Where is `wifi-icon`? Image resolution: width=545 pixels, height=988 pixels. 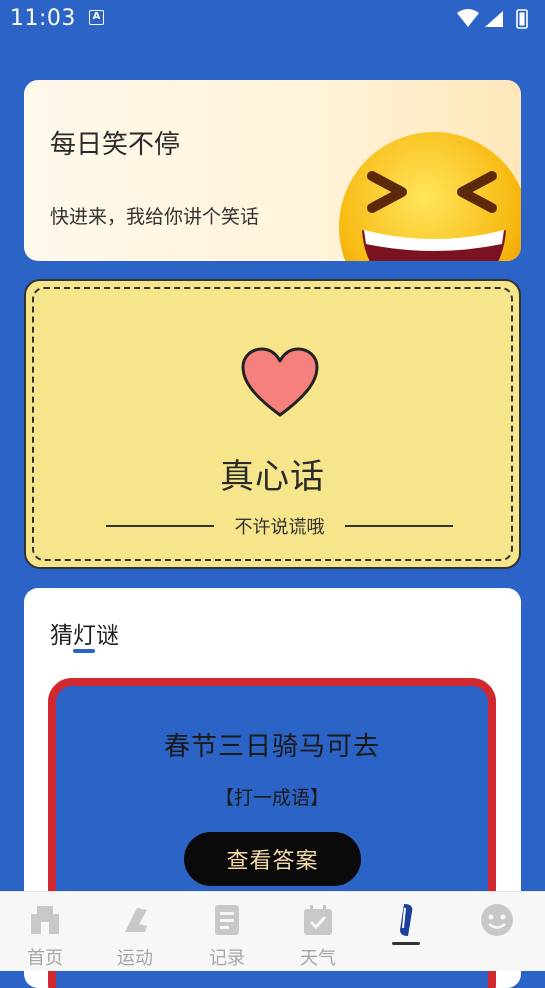 wifi-icon is located at coordinates (468, 18).